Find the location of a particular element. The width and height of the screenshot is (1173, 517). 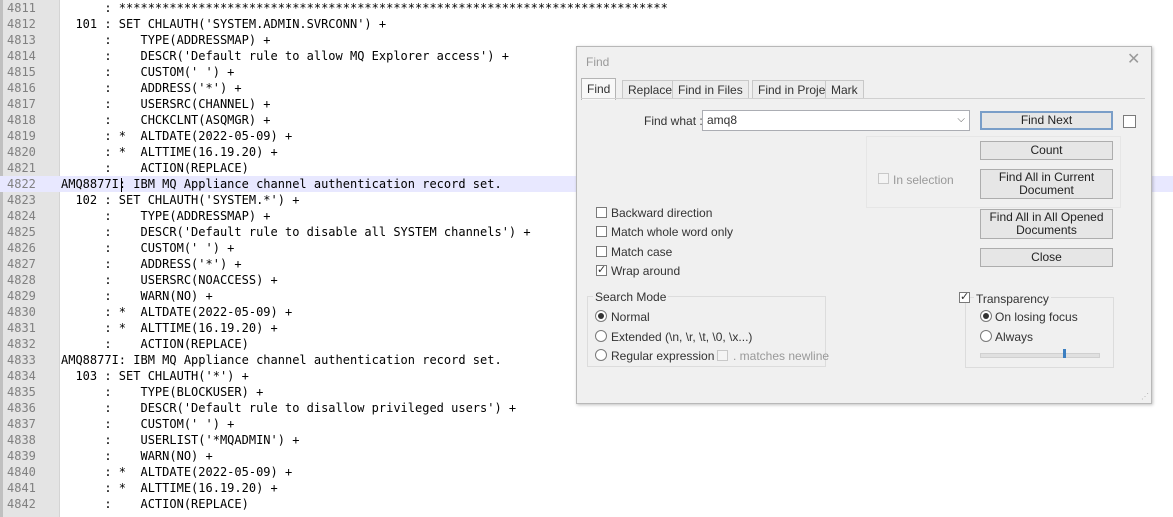

match-case-checkbox is located at coordinates (601, 251).